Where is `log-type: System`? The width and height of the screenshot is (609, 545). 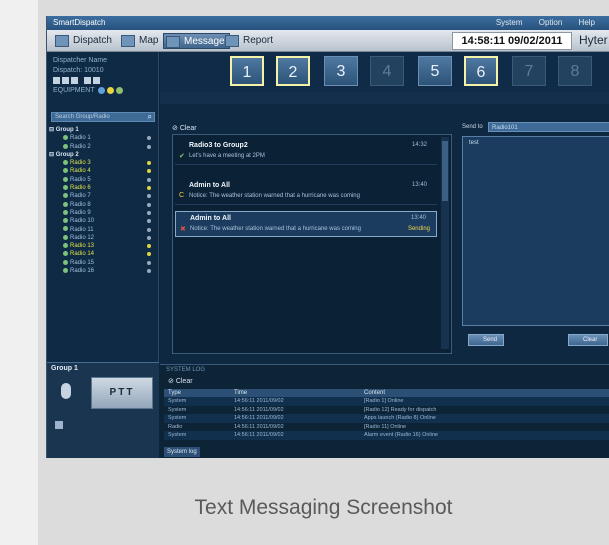
log-type: System is located at coordinates (177, 418).